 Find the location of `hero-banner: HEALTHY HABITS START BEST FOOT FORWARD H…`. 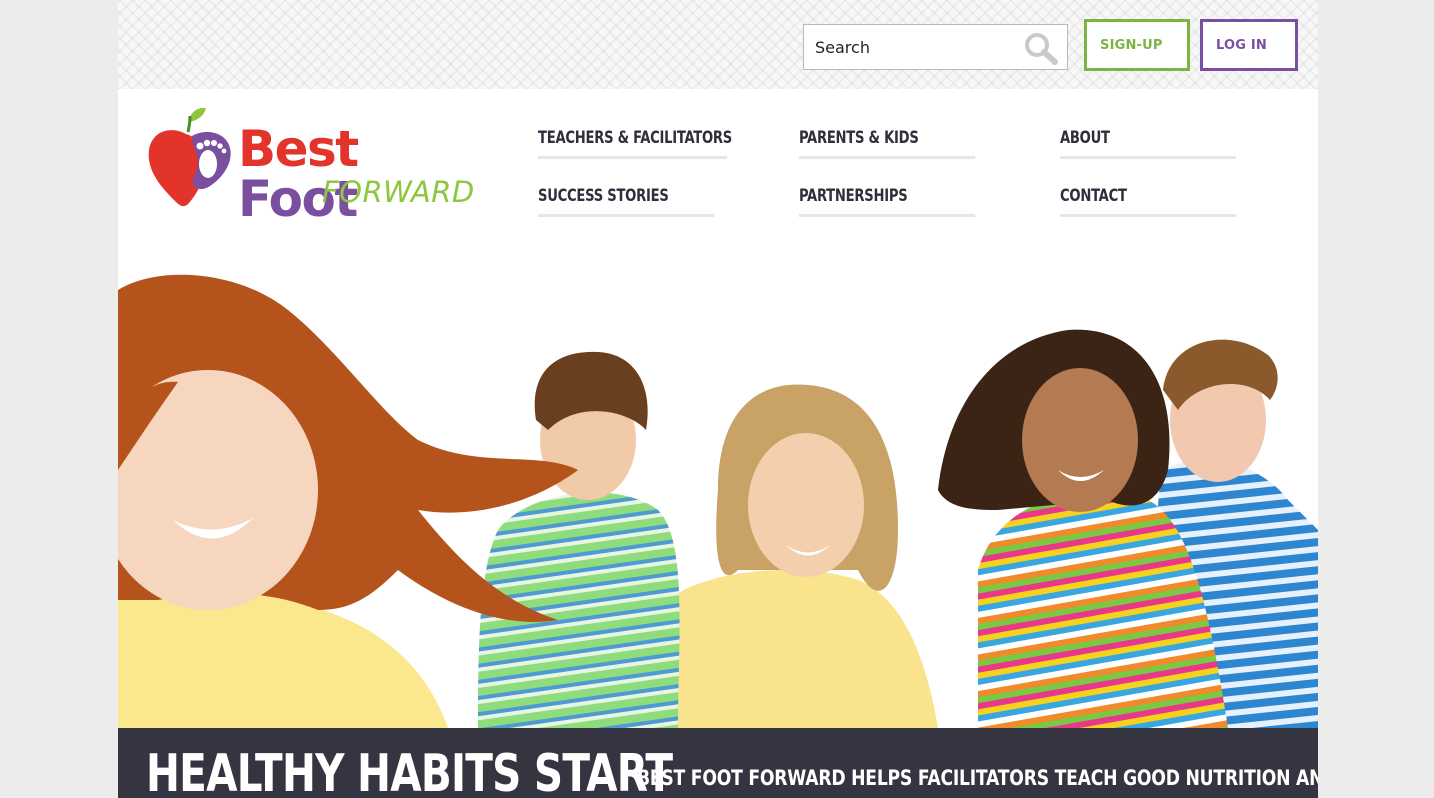

hero-banner: HEALTHY HABITS START BEST FOOT FORWARD H… is located at coordinates (718, 763).